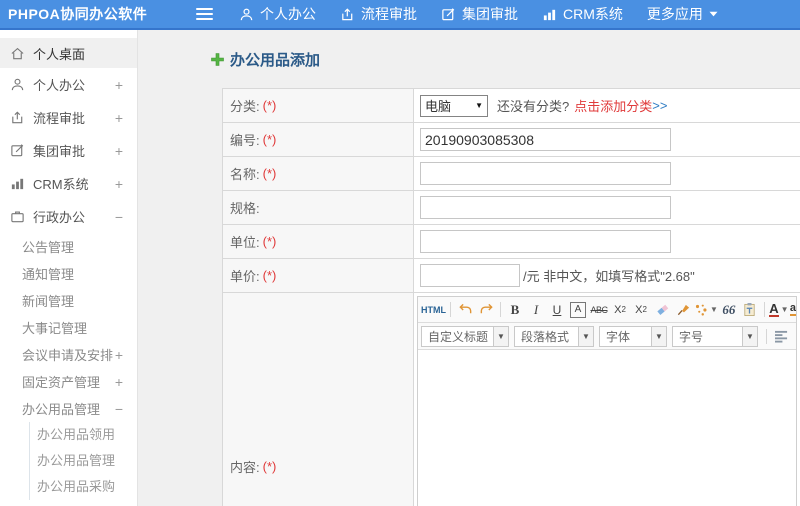 The image size is (800, 506). Describe the element at coordinates (750, 310) in the screenshot. I see `paste-text-button` at that location.